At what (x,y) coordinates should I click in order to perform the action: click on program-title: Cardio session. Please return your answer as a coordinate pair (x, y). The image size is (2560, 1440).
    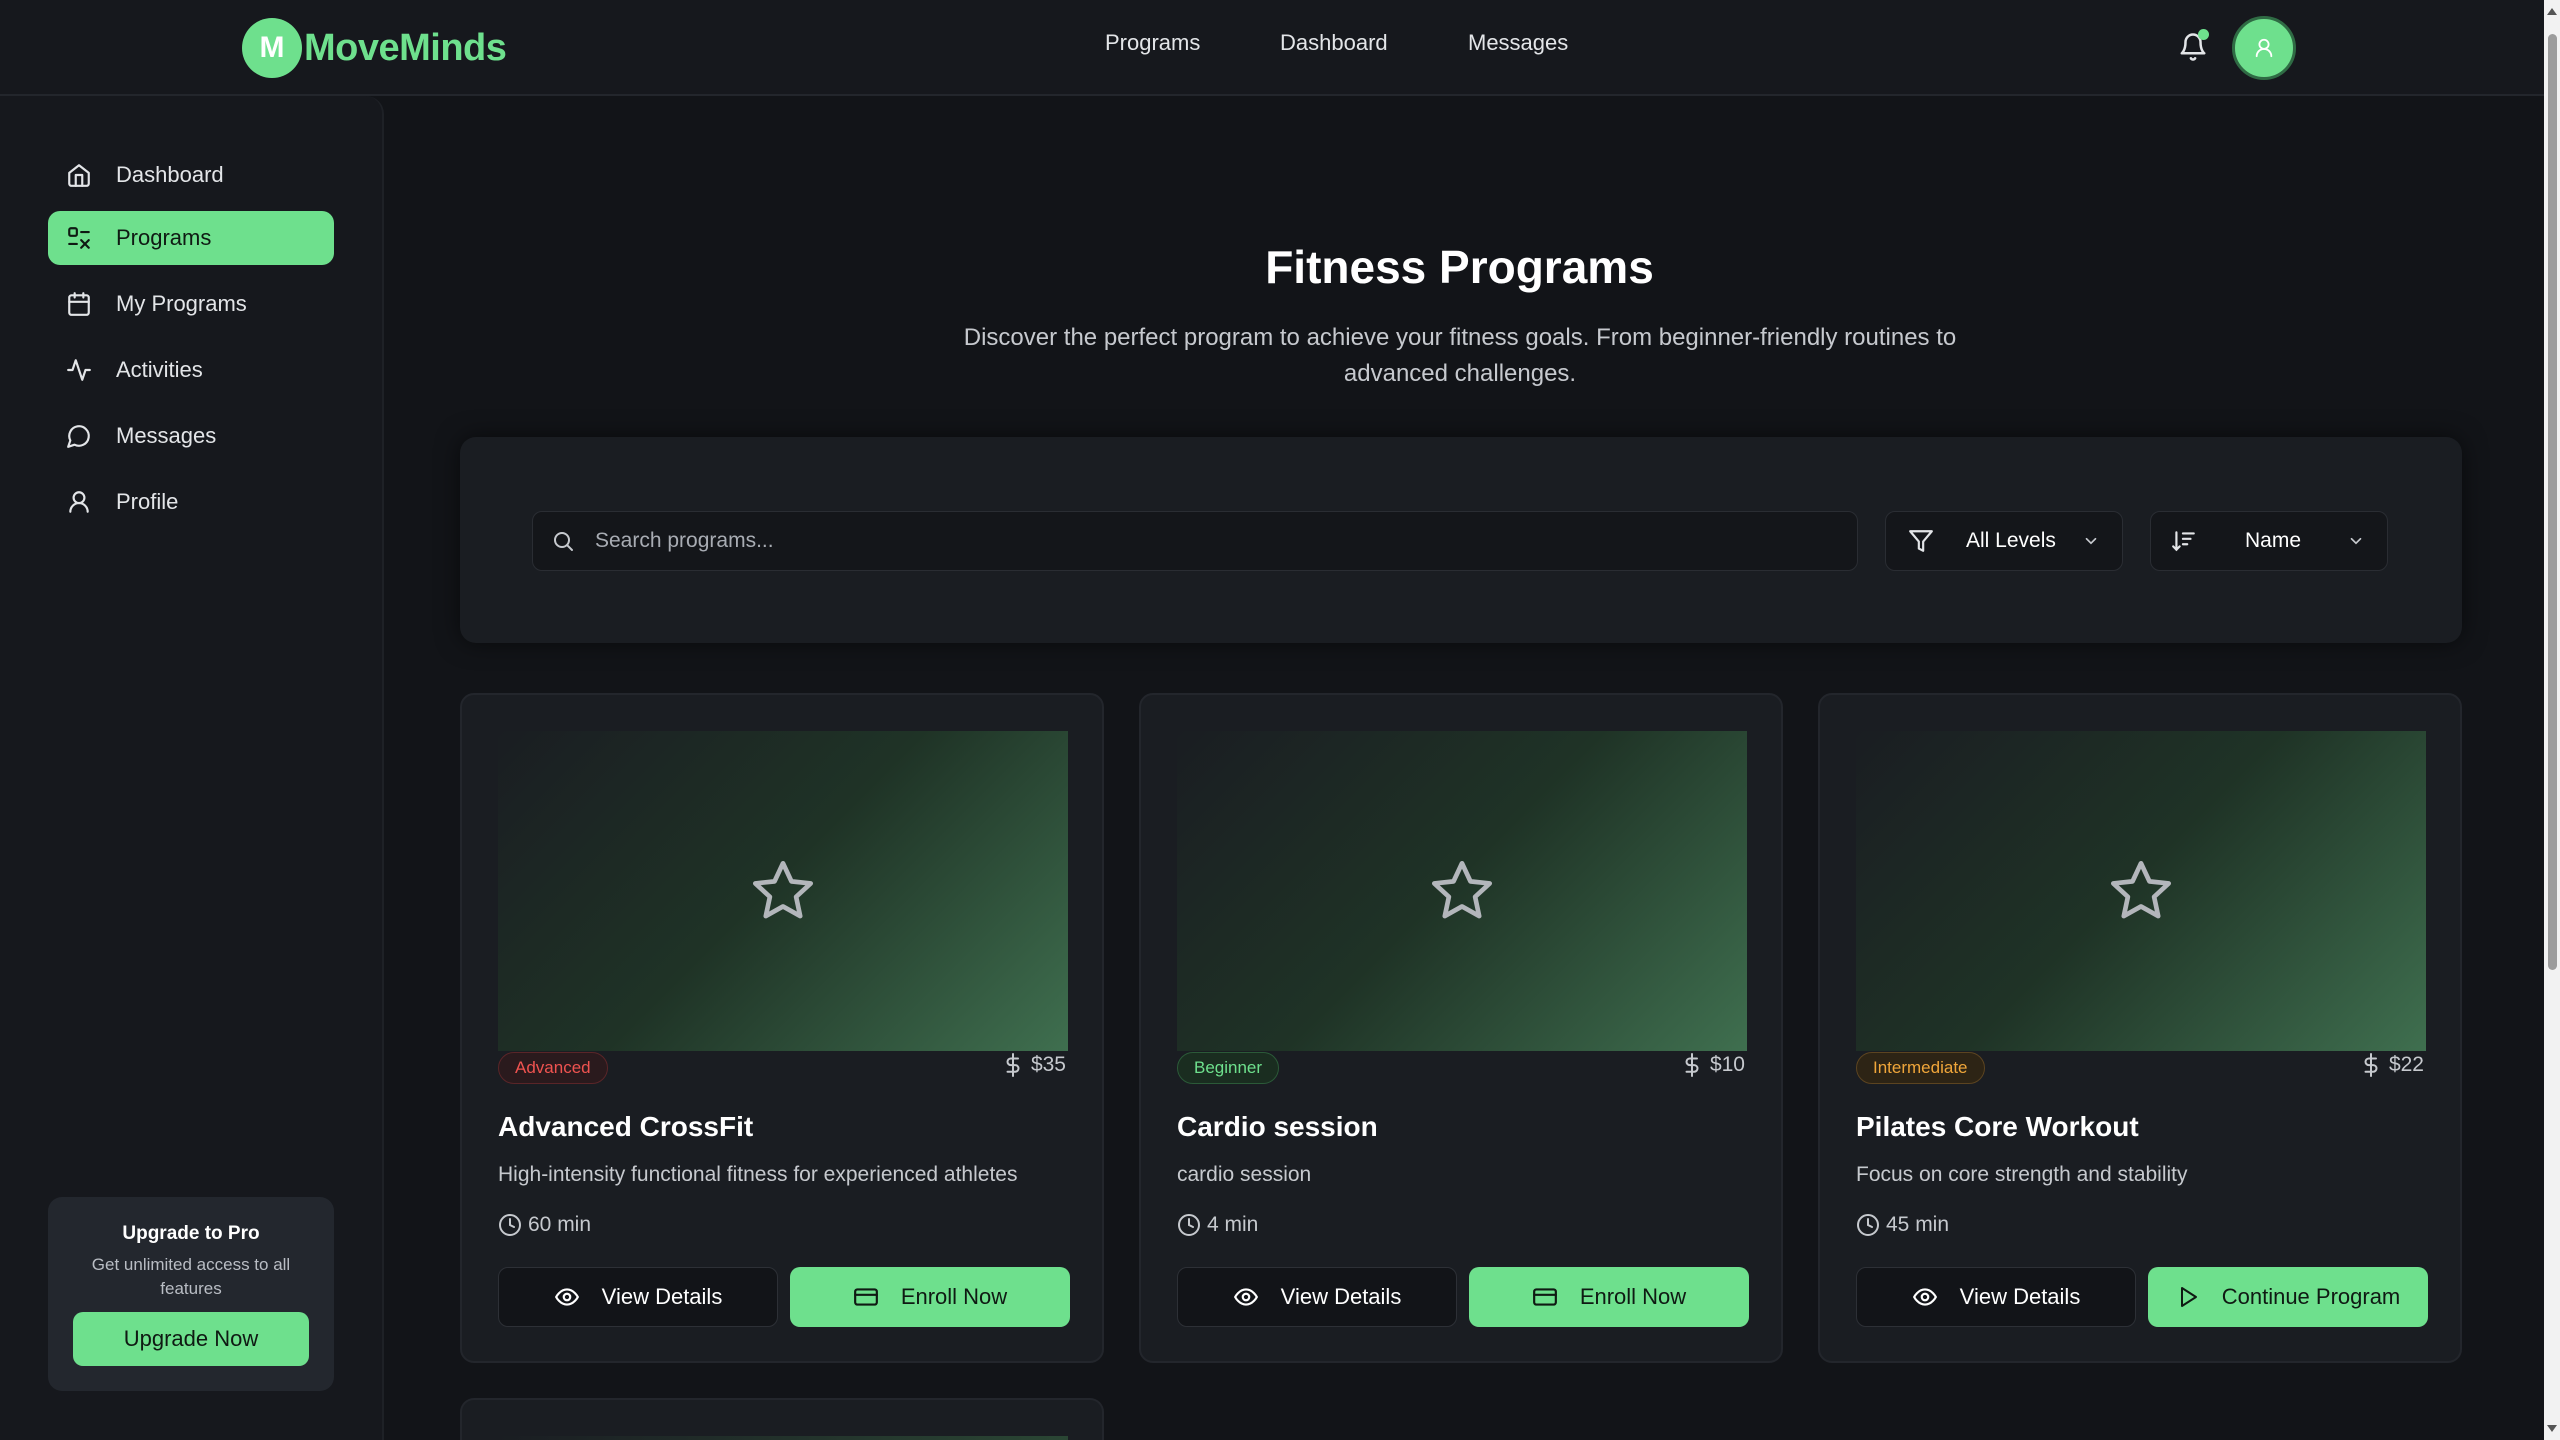
    Looking at the image, I should click on (1277, 1126).